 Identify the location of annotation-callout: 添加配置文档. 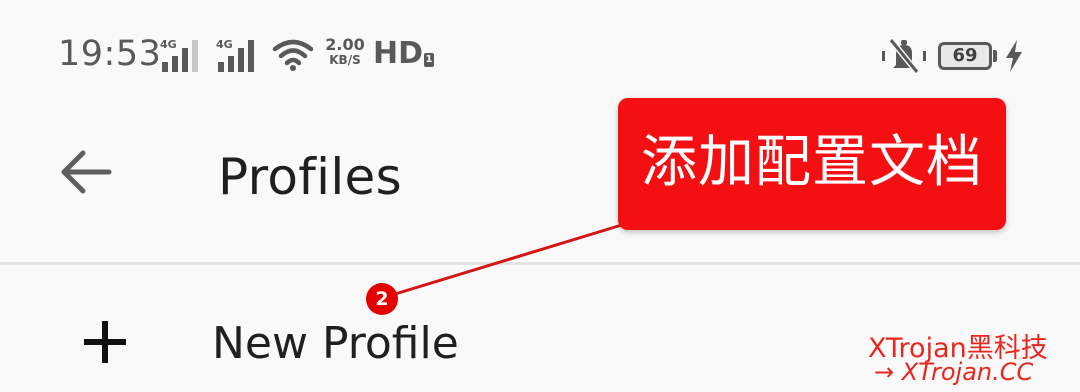
(812, 164).